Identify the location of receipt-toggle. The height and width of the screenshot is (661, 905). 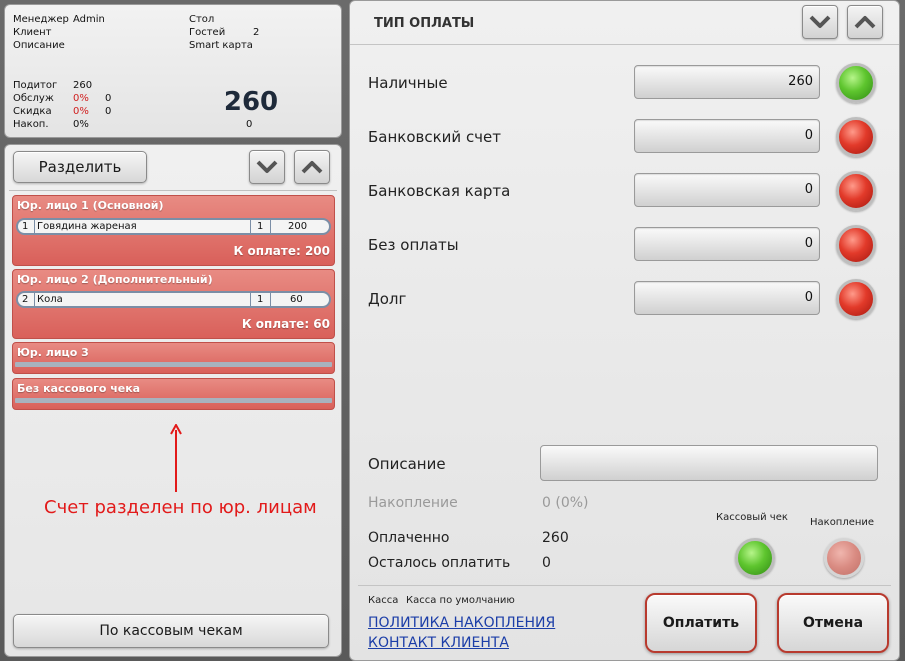
(755, 558).